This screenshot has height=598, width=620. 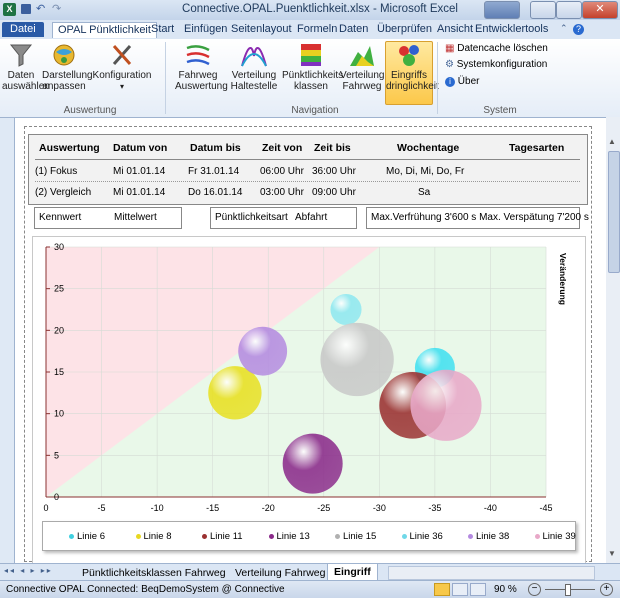 What do you see at coordinates (28, 570) in the screenshot?
I see `sheet-nav-arrows-icon: ◂◂ ◂ ▸ ▸▸` at bounding box center [28, 570].